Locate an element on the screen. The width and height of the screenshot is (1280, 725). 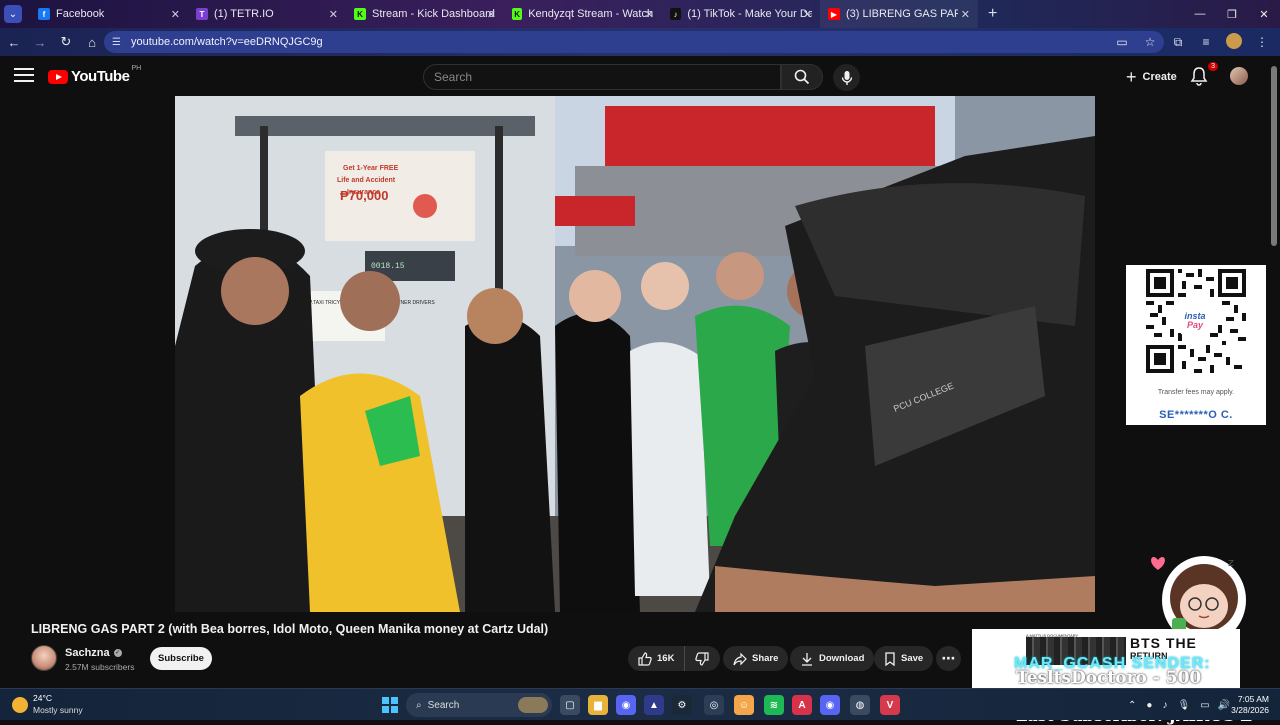
messenger-icon: ☺ is located at coordinates (744, 705).